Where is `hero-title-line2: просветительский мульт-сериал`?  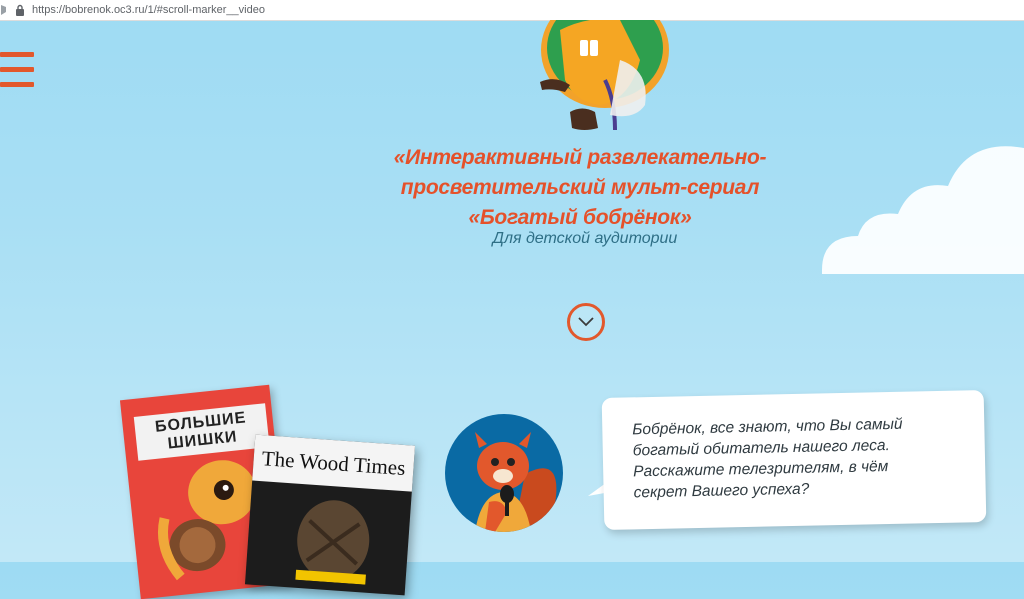 hero-title-line2: просветительский мульт-сериал is located at coordinates (580, 187).